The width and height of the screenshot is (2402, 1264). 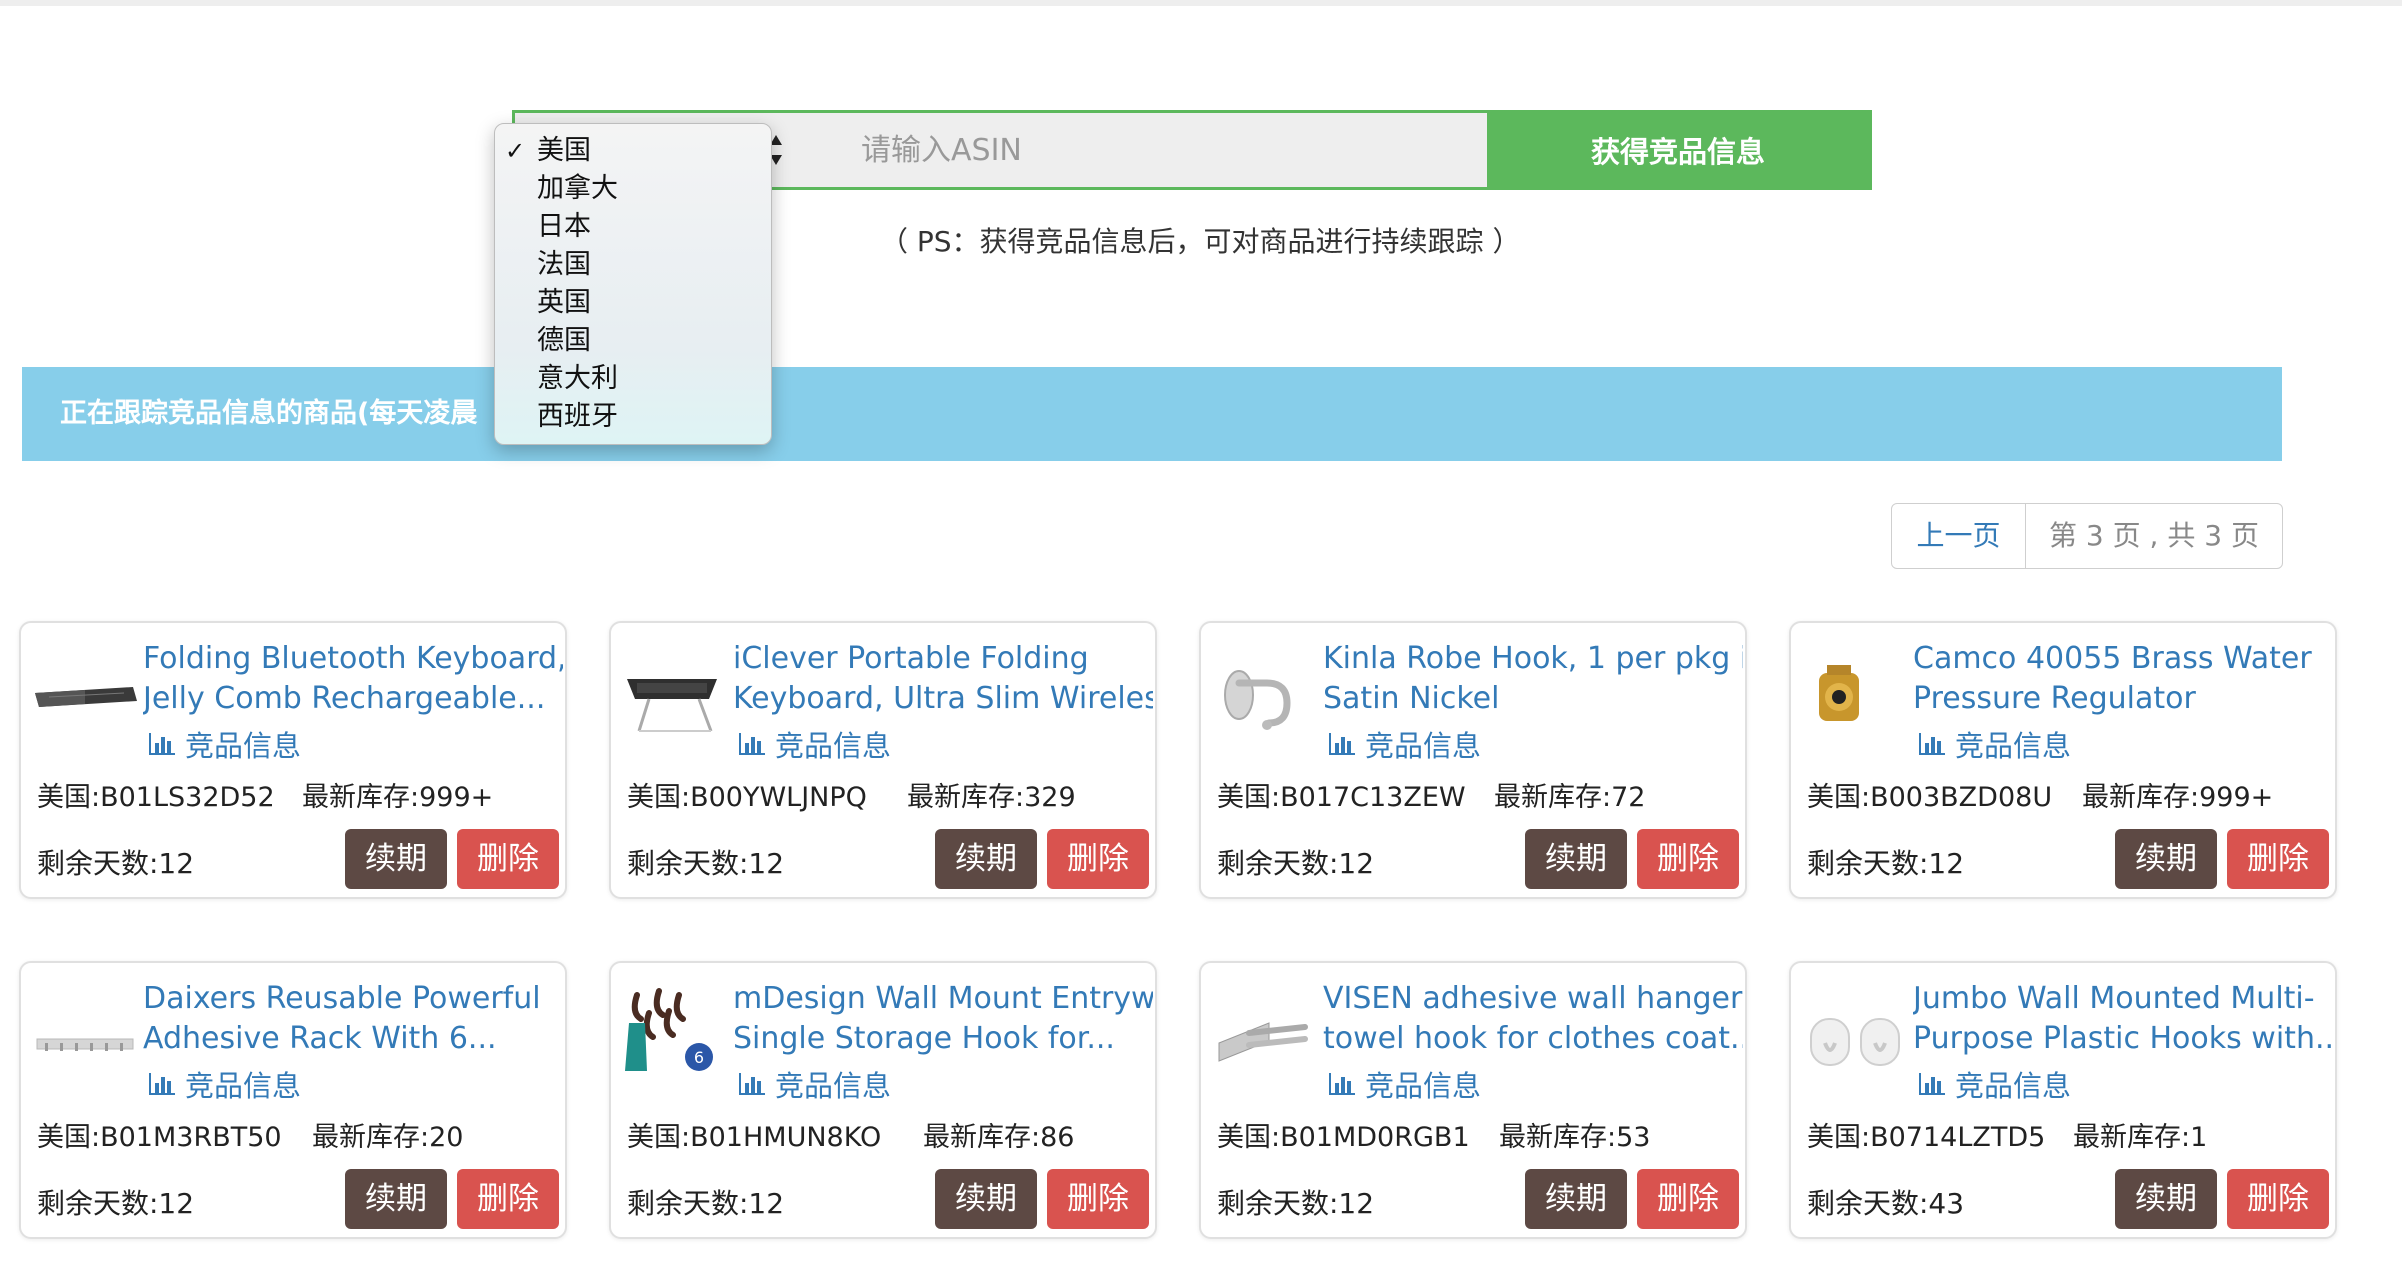 I want to click on wall-hooks-thumbnail: 6, so click(x=675, y=1029).